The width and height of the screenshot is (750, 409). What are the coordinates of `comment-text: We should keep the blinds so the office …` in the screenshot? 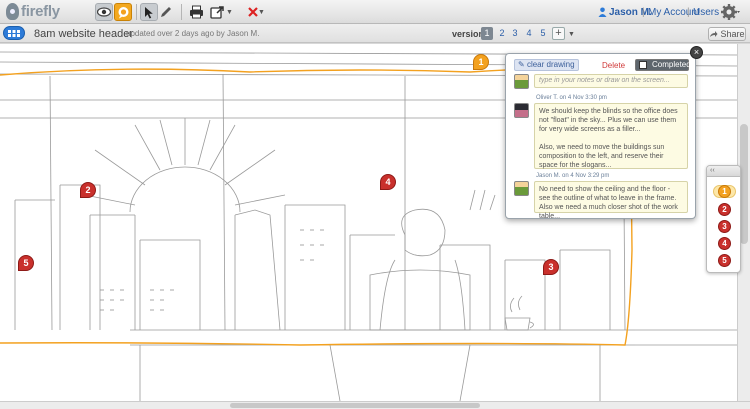 It's located at (608, 120).